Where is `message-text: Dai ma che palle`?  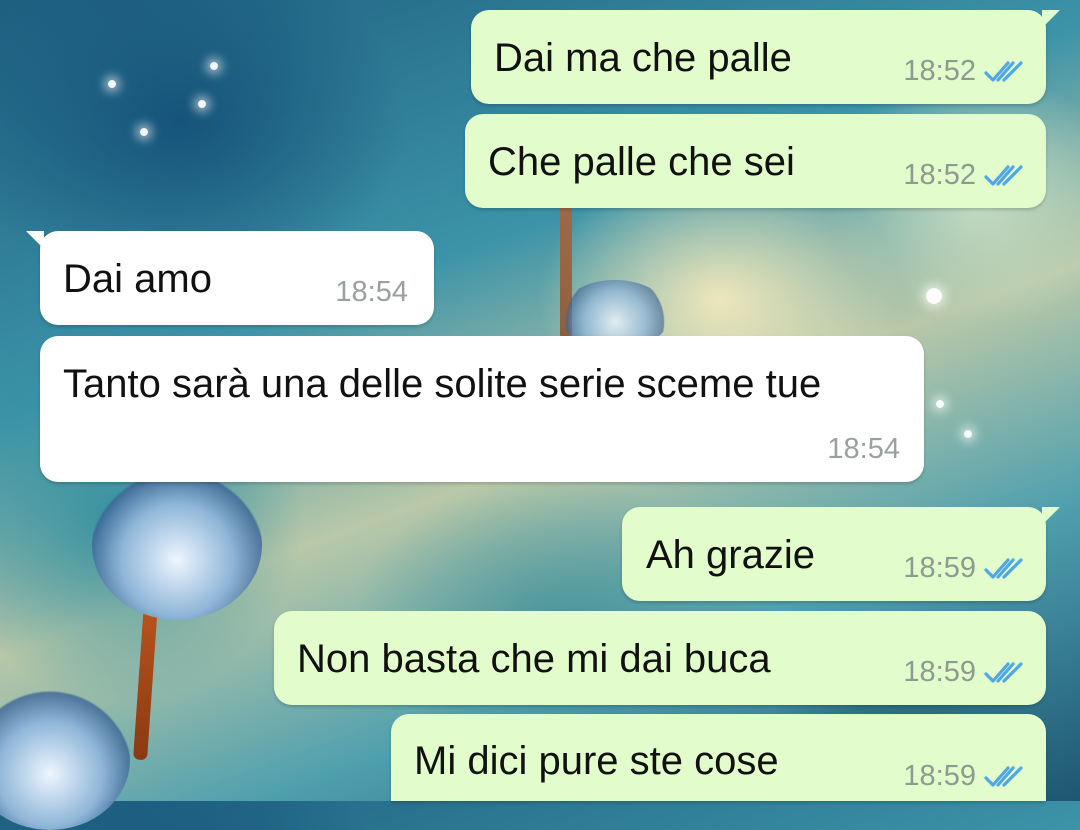
message-text: Dai ma che palle is located at coordinates (643, 58).